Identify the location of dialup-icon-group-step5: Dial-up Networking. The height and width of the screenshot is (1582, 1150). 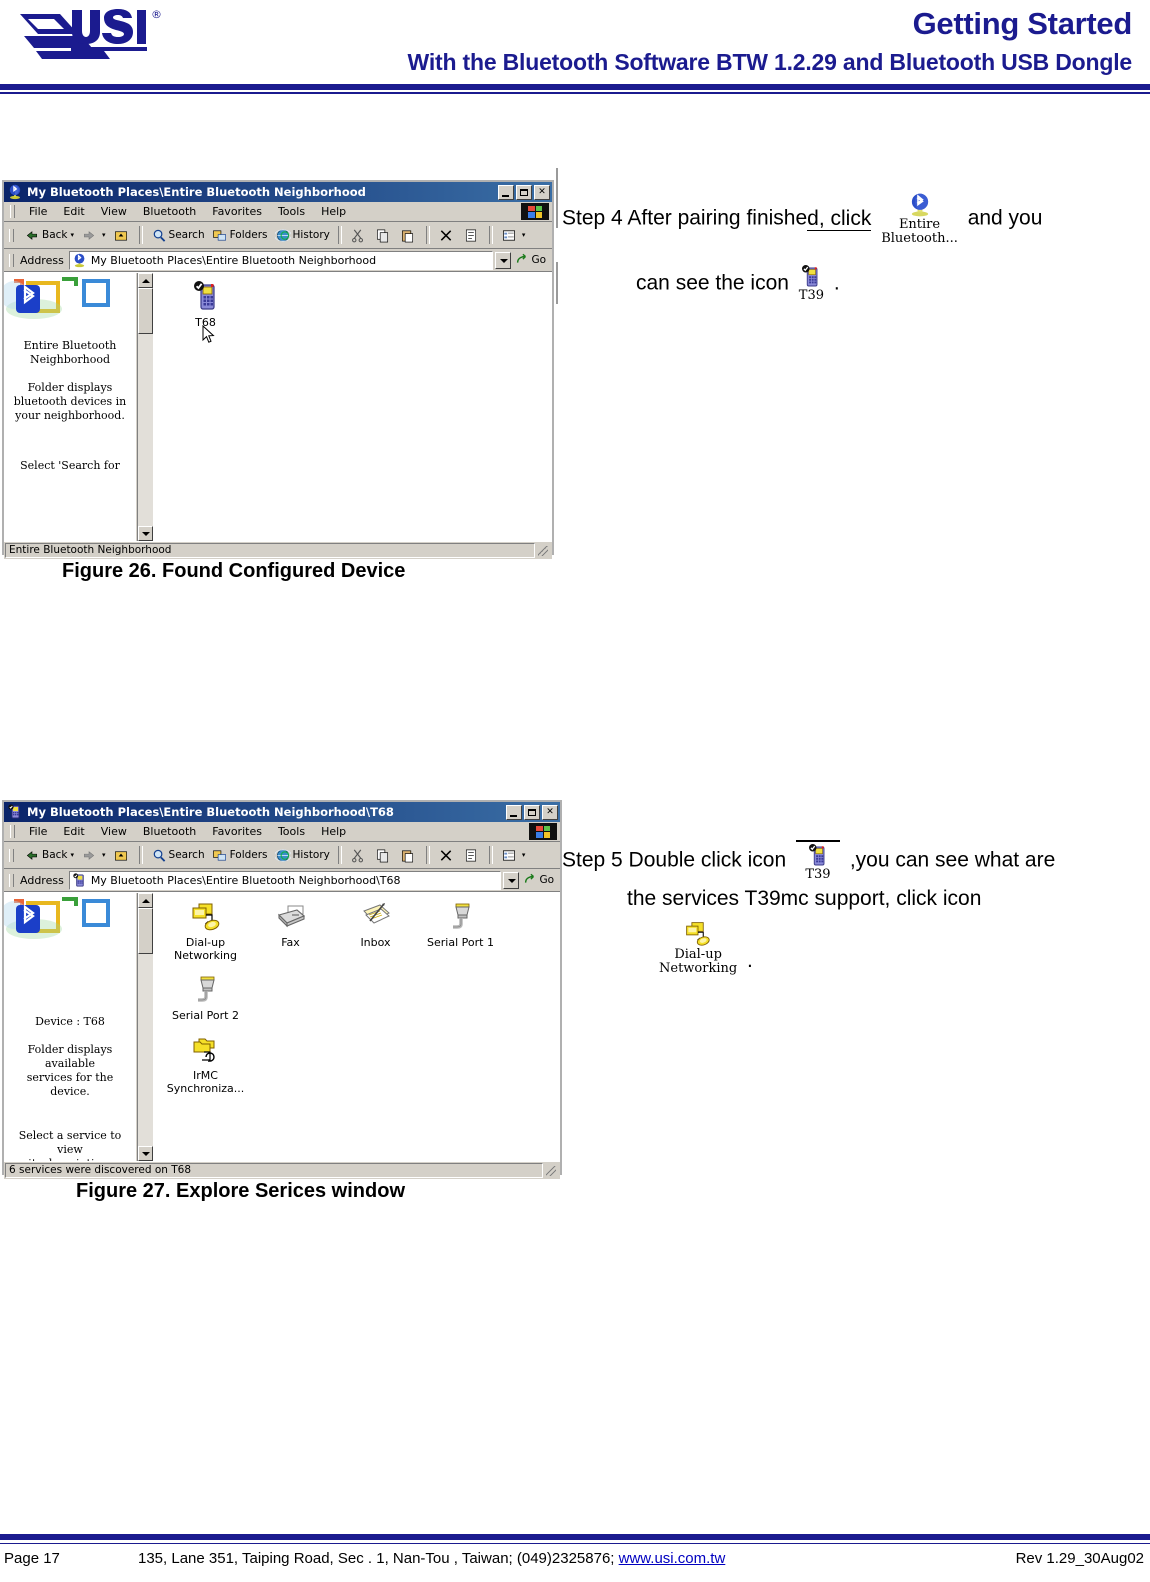
(698, 948).